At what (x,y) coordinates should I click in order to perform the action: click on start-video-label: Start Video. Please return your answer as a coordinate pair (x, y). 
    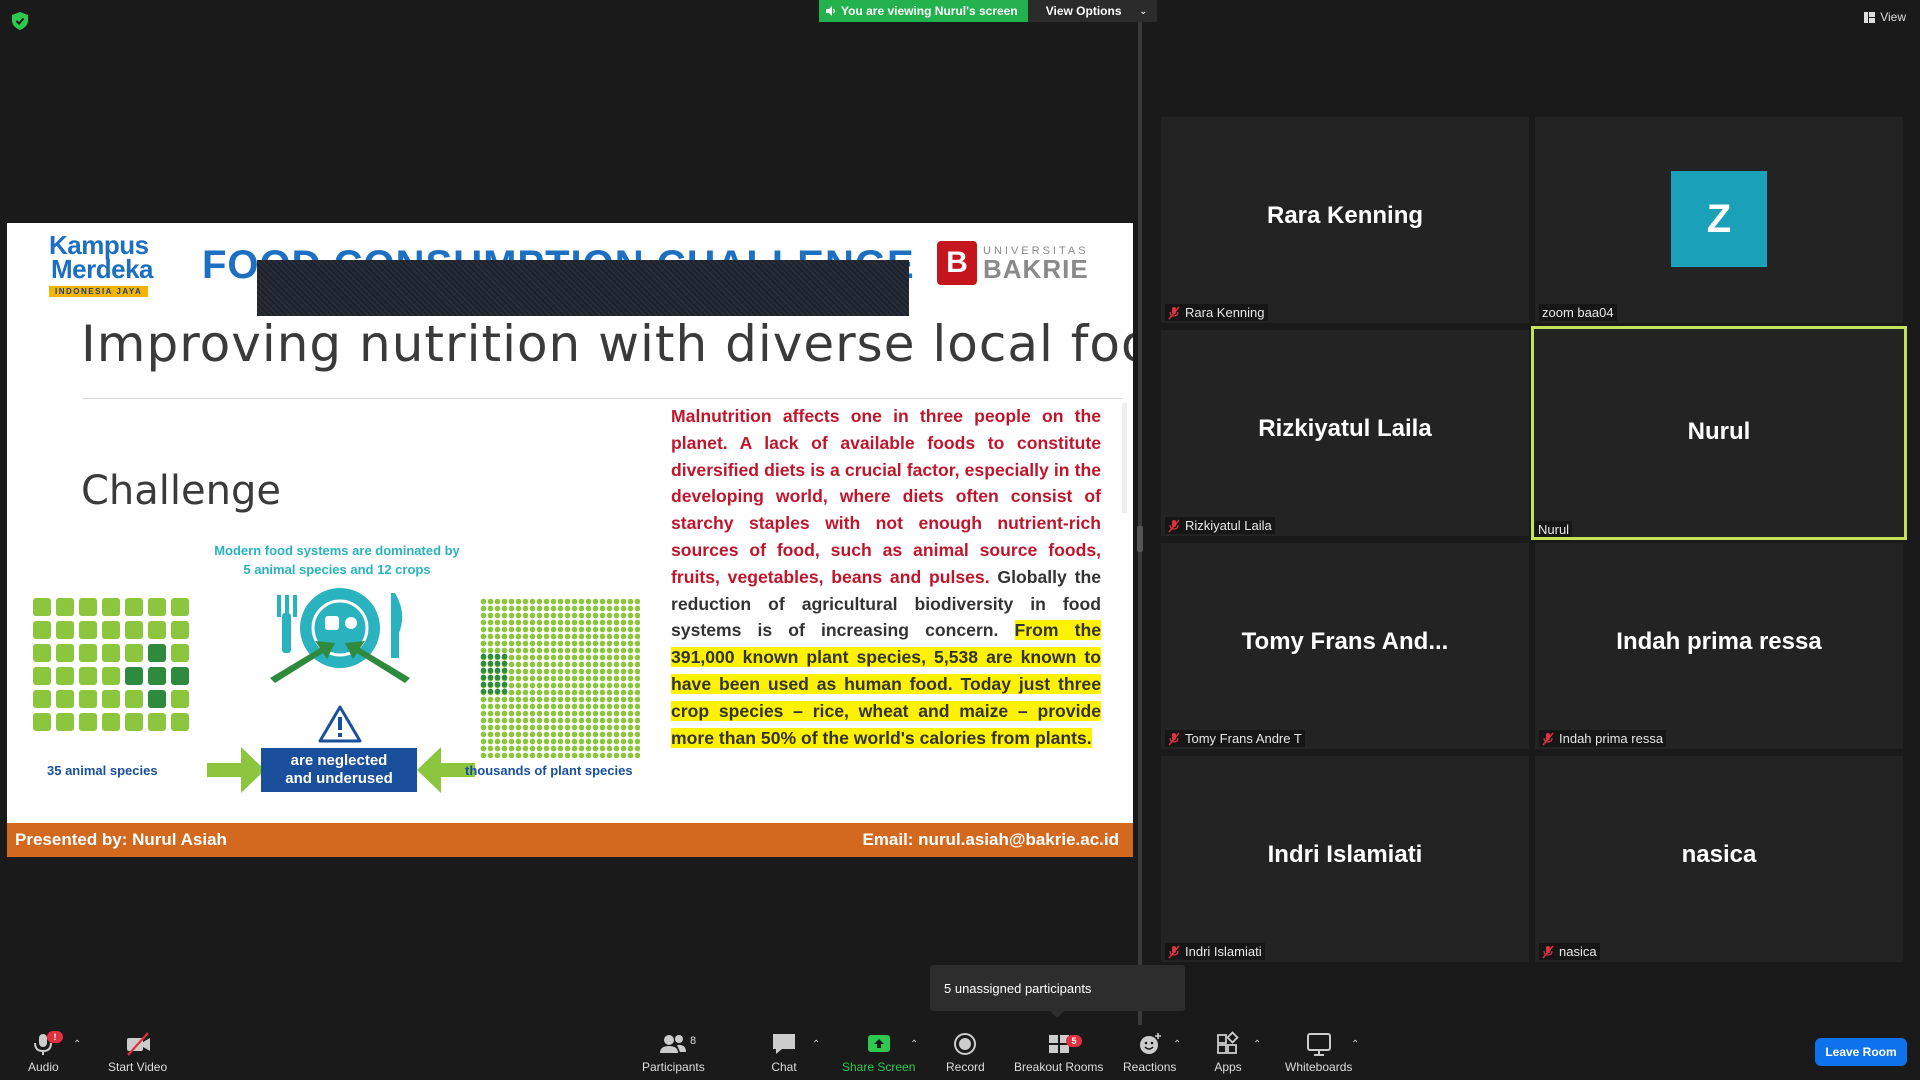
    Looking at the image, I should click on (138, 1067).